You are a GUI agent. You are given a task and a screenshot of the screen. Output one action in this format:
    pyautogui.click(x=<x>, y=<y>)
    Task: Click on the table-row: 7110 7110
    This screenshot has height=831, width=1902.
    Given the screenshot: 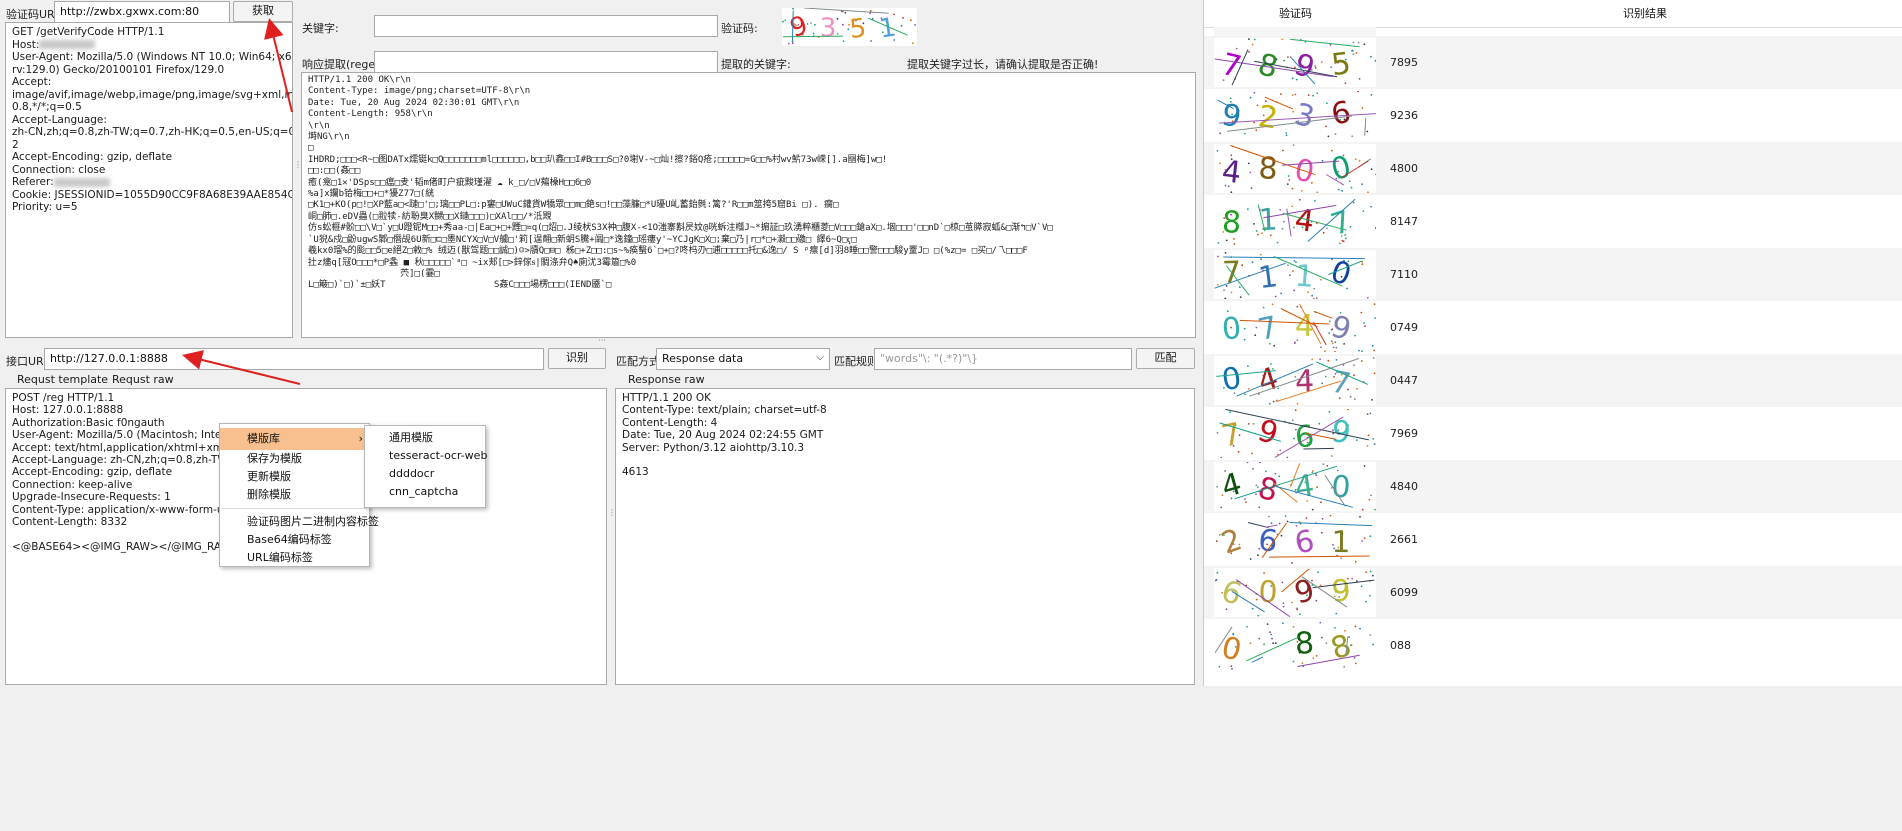 What is the action you would take?
    pyautogui.click(x=1553, y=274)
    